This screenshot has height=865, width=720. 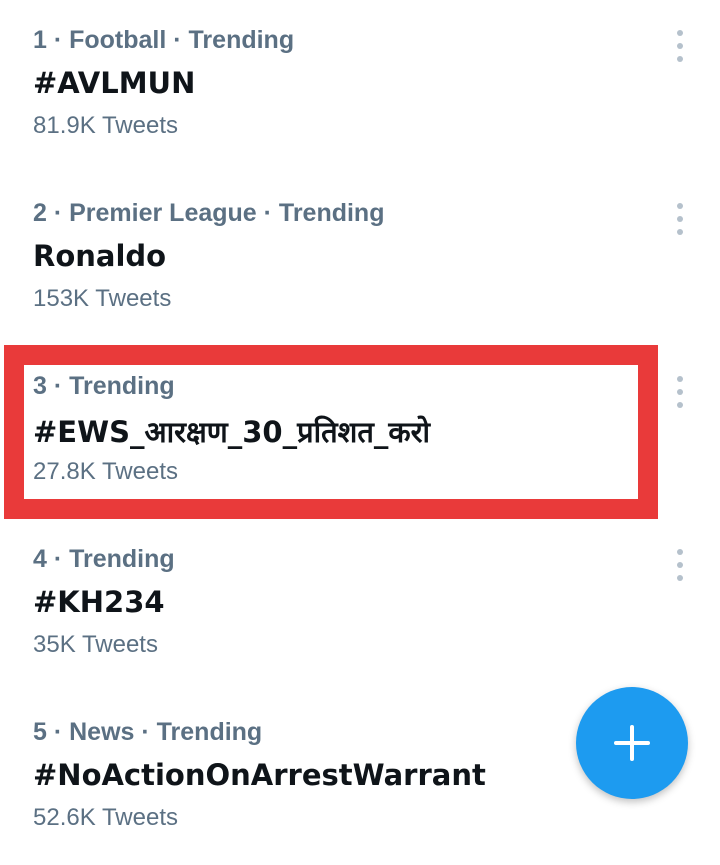 What do you see at coordinates (148, 732) in the screenshot?
I see `trend-meta: 5 · News · Trending` at bounding box center [148, 732].